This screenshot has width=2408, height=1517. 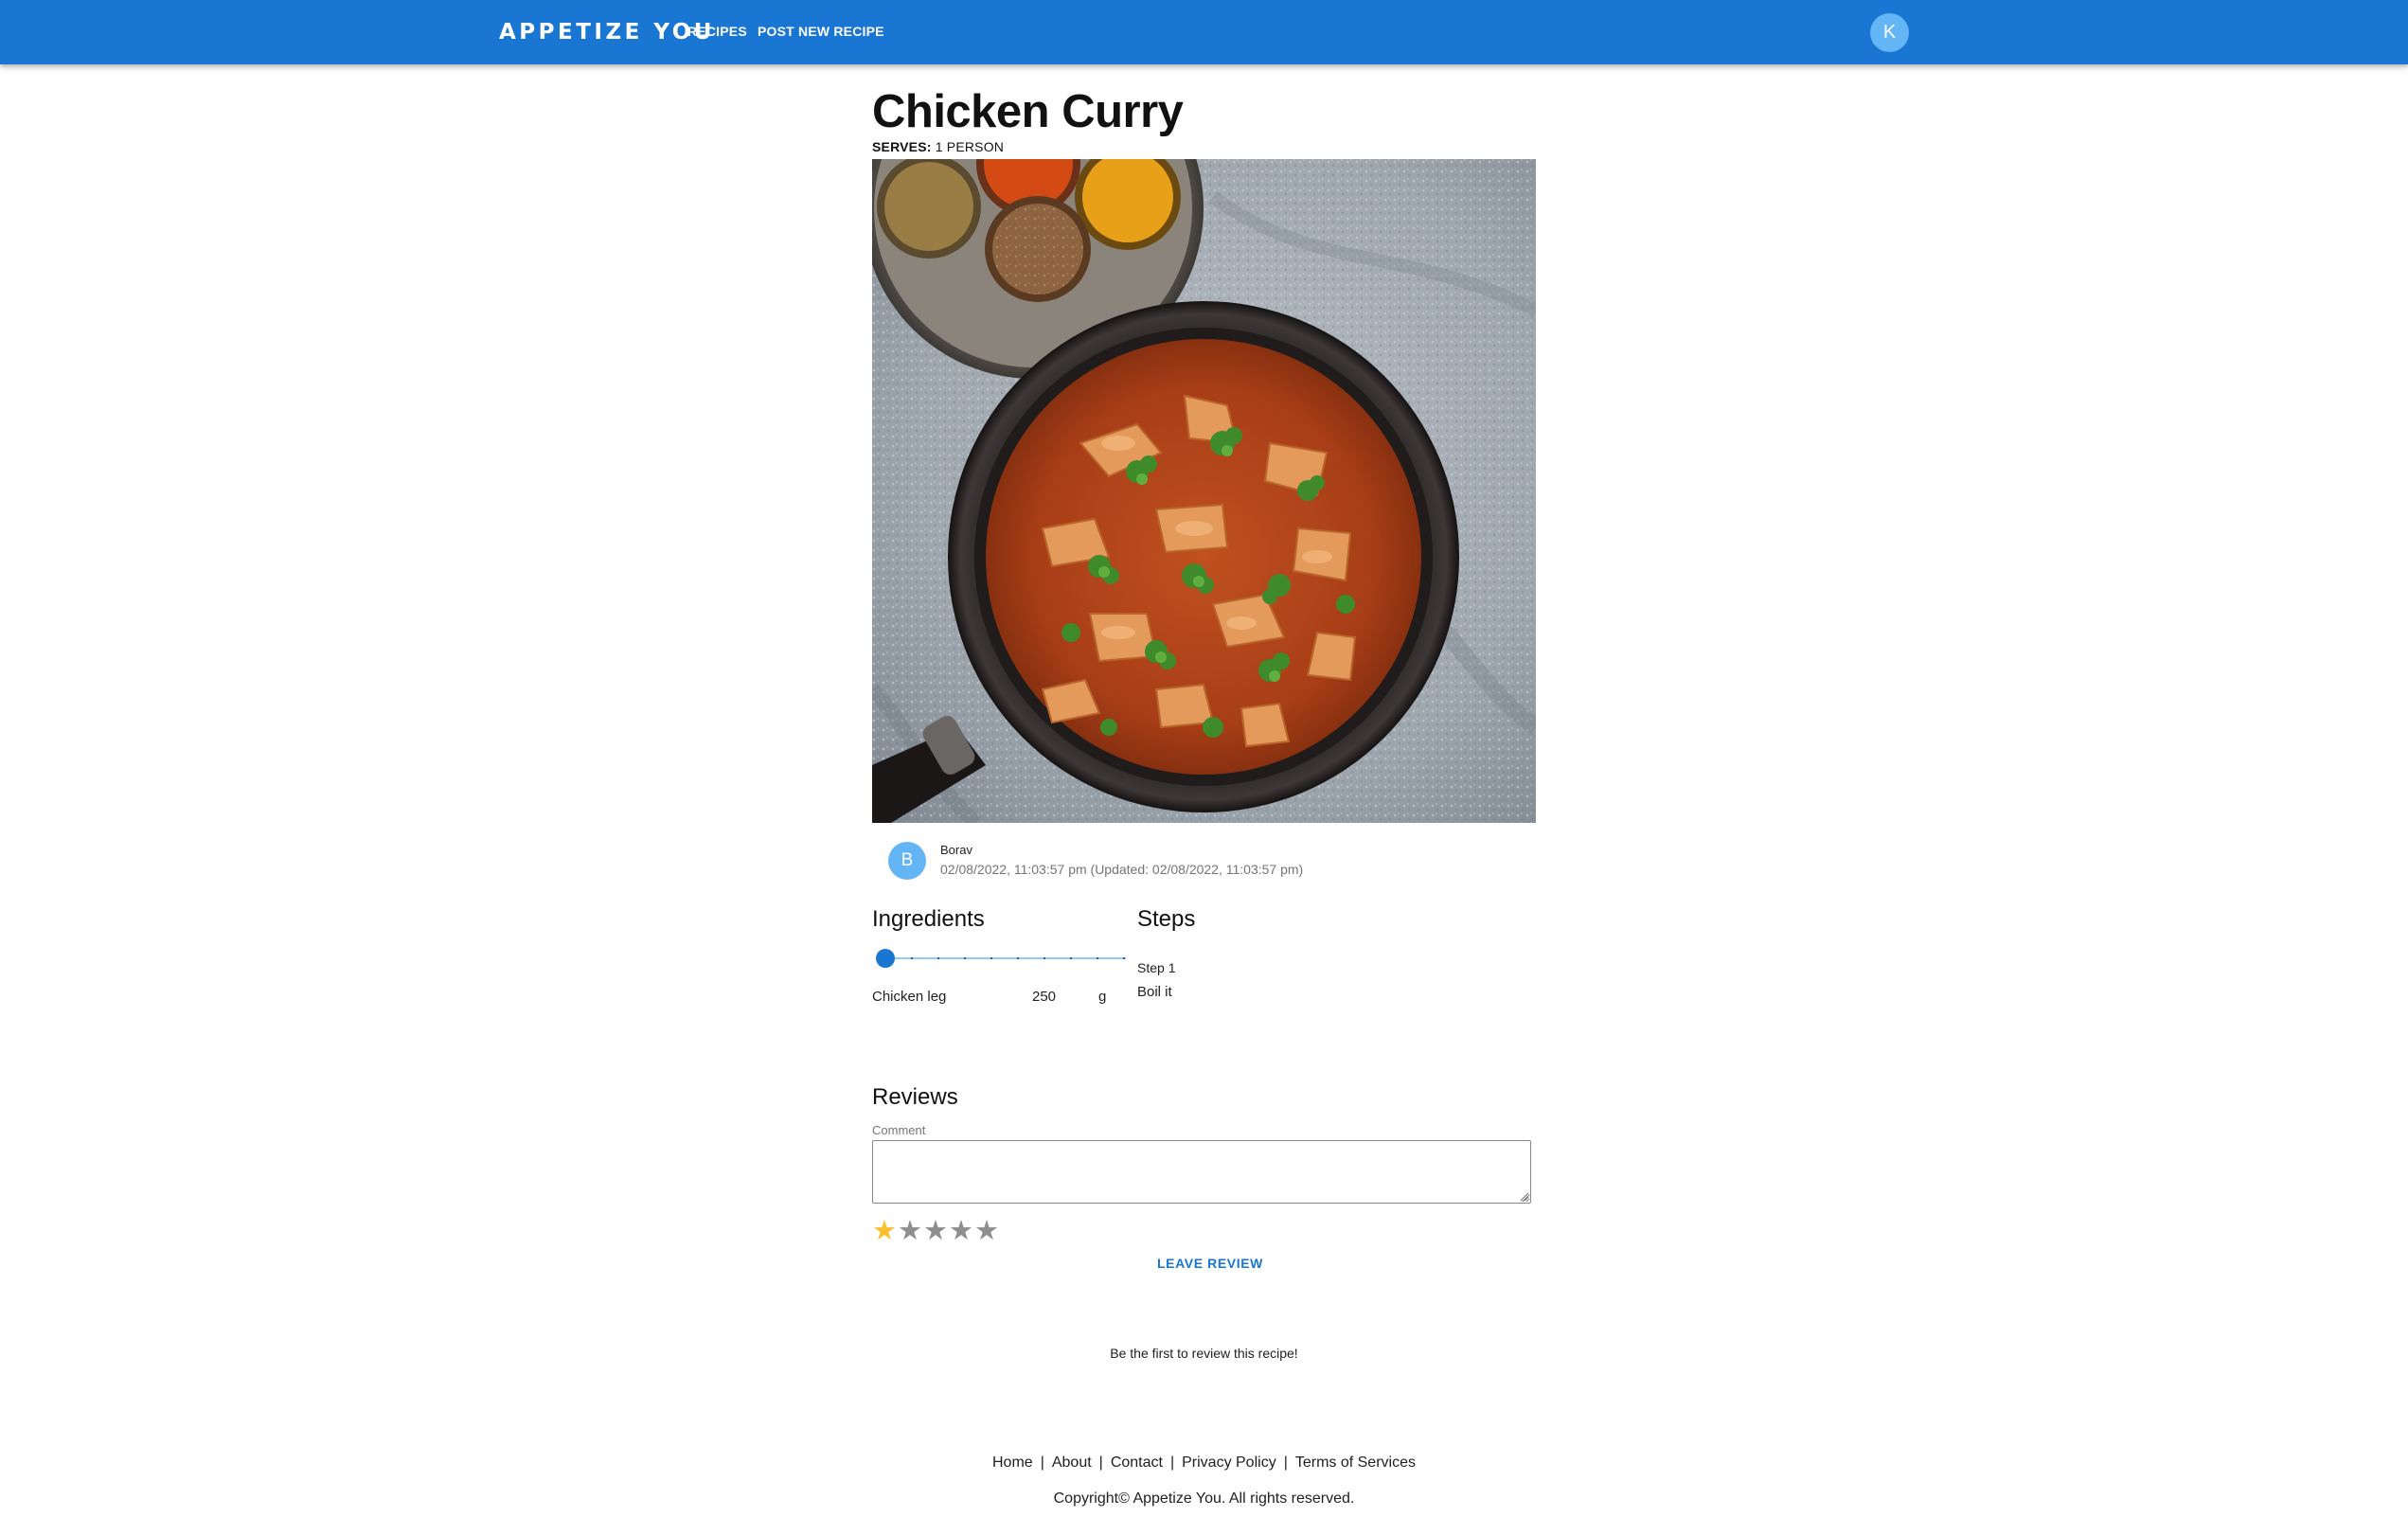 I want to click on nav-recipes-link: RECIPES, so click(x=717, y=31).